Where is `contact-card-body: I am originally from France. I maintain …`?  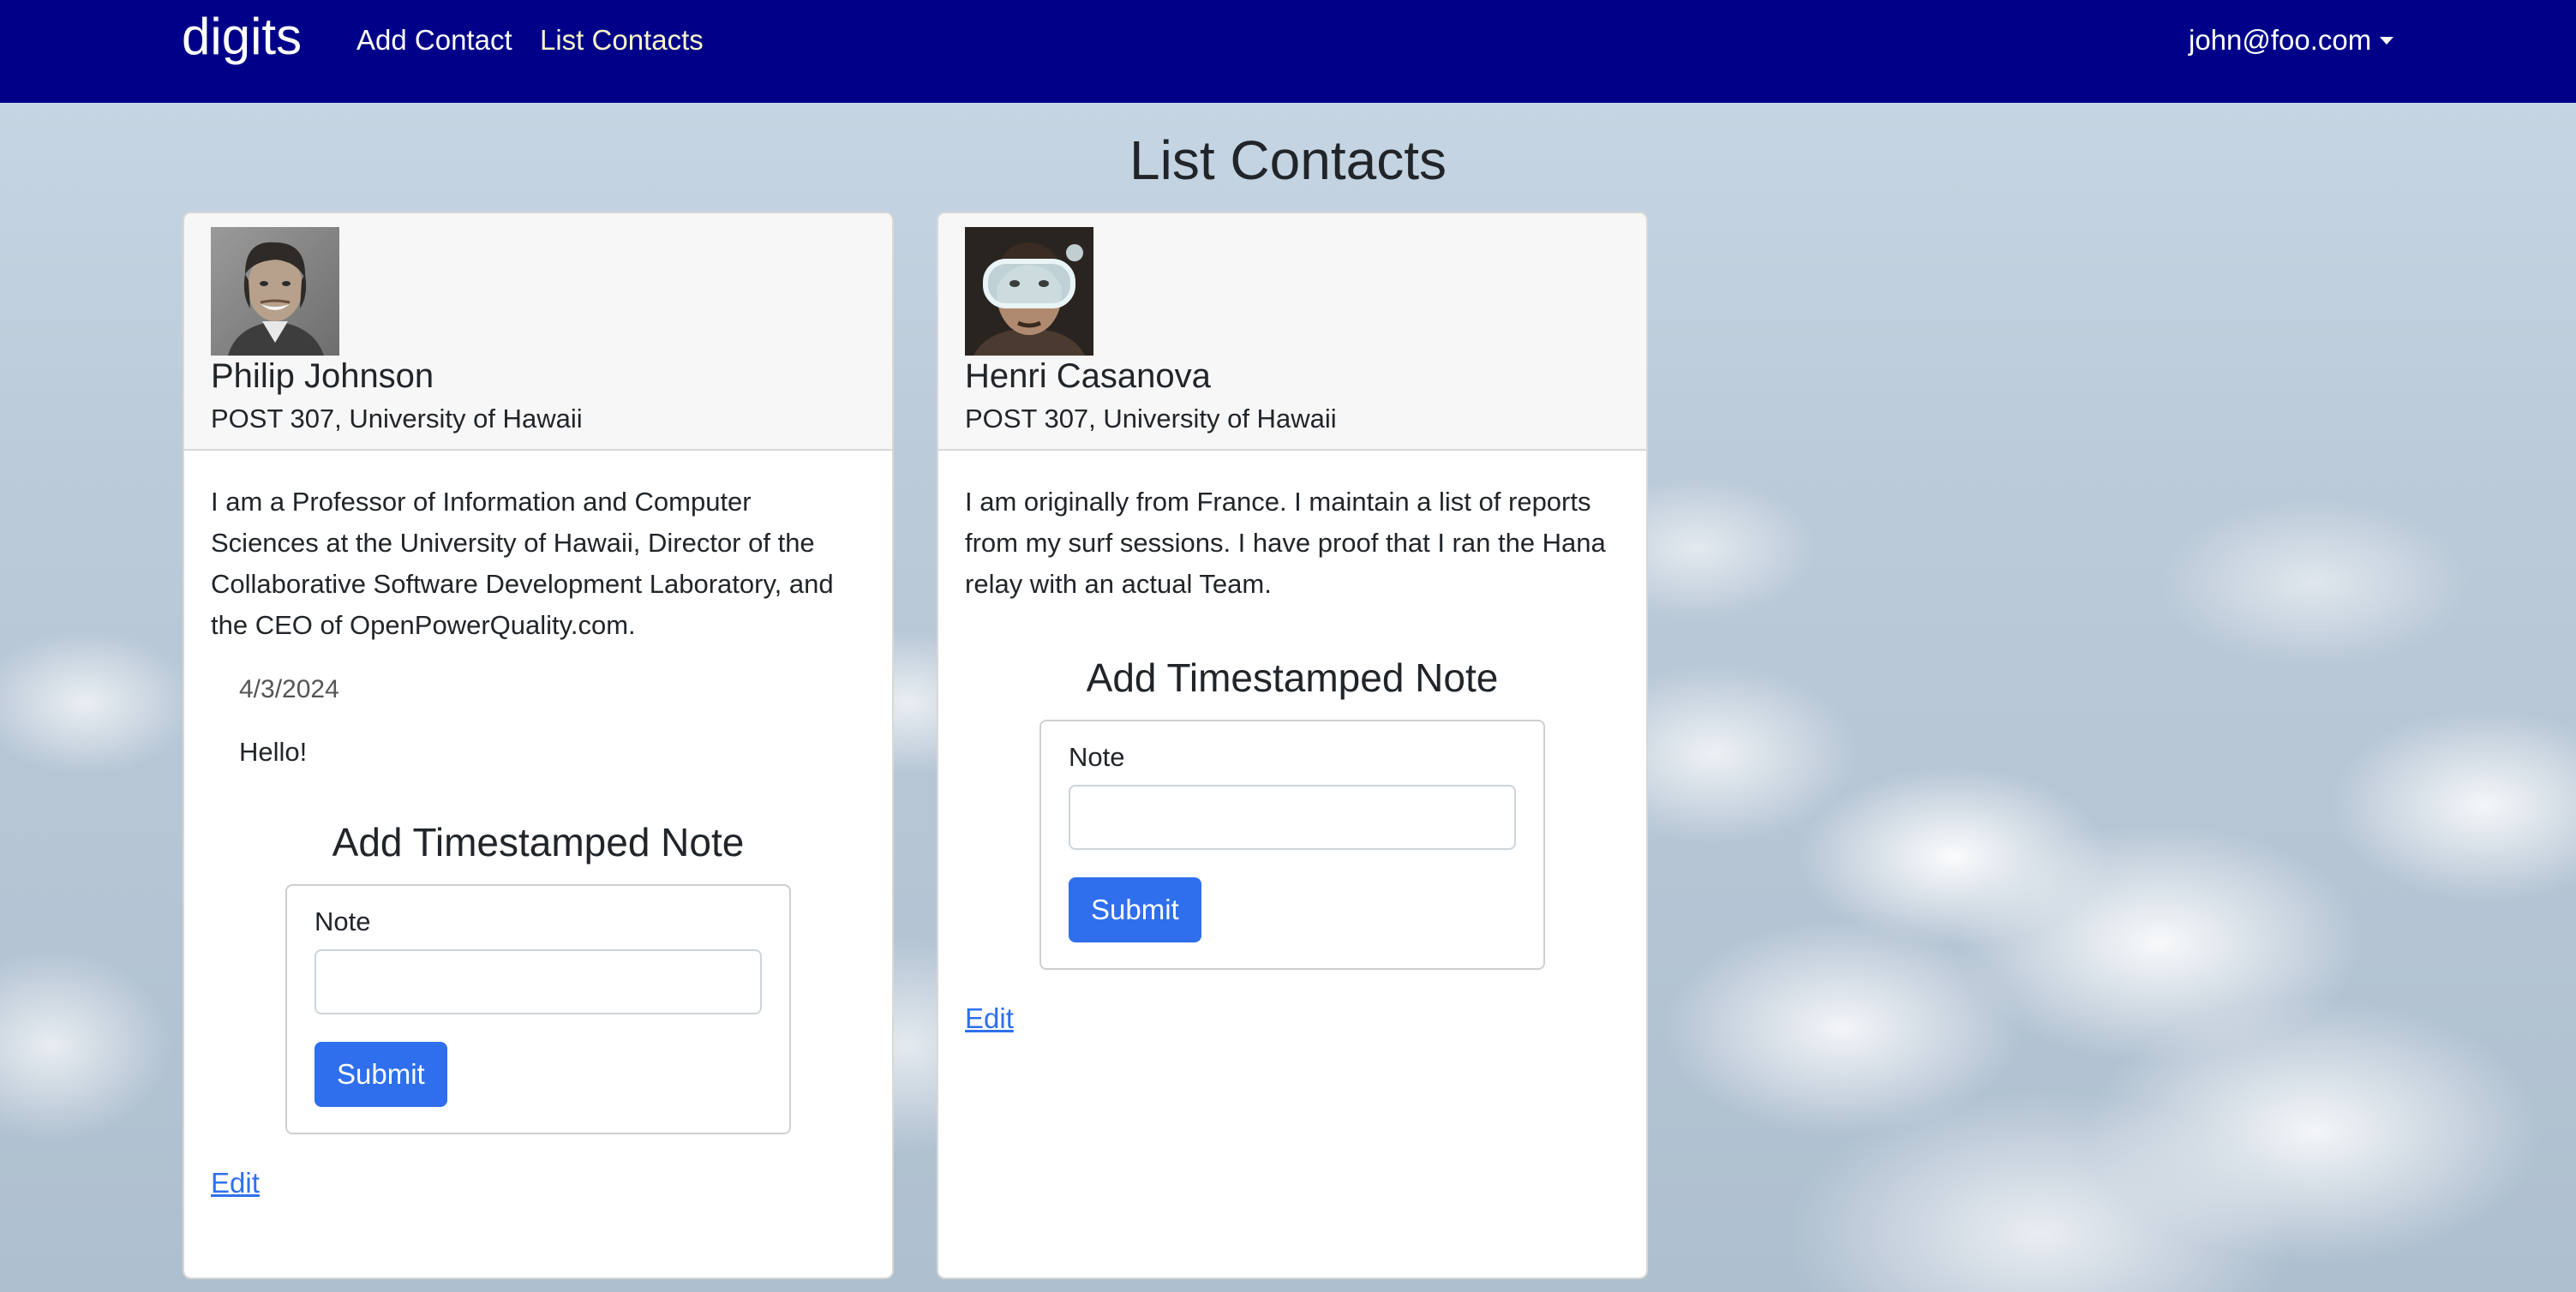
contact-card-body: I am originally from France. I maintain … is located at coordinates (1292, 743).